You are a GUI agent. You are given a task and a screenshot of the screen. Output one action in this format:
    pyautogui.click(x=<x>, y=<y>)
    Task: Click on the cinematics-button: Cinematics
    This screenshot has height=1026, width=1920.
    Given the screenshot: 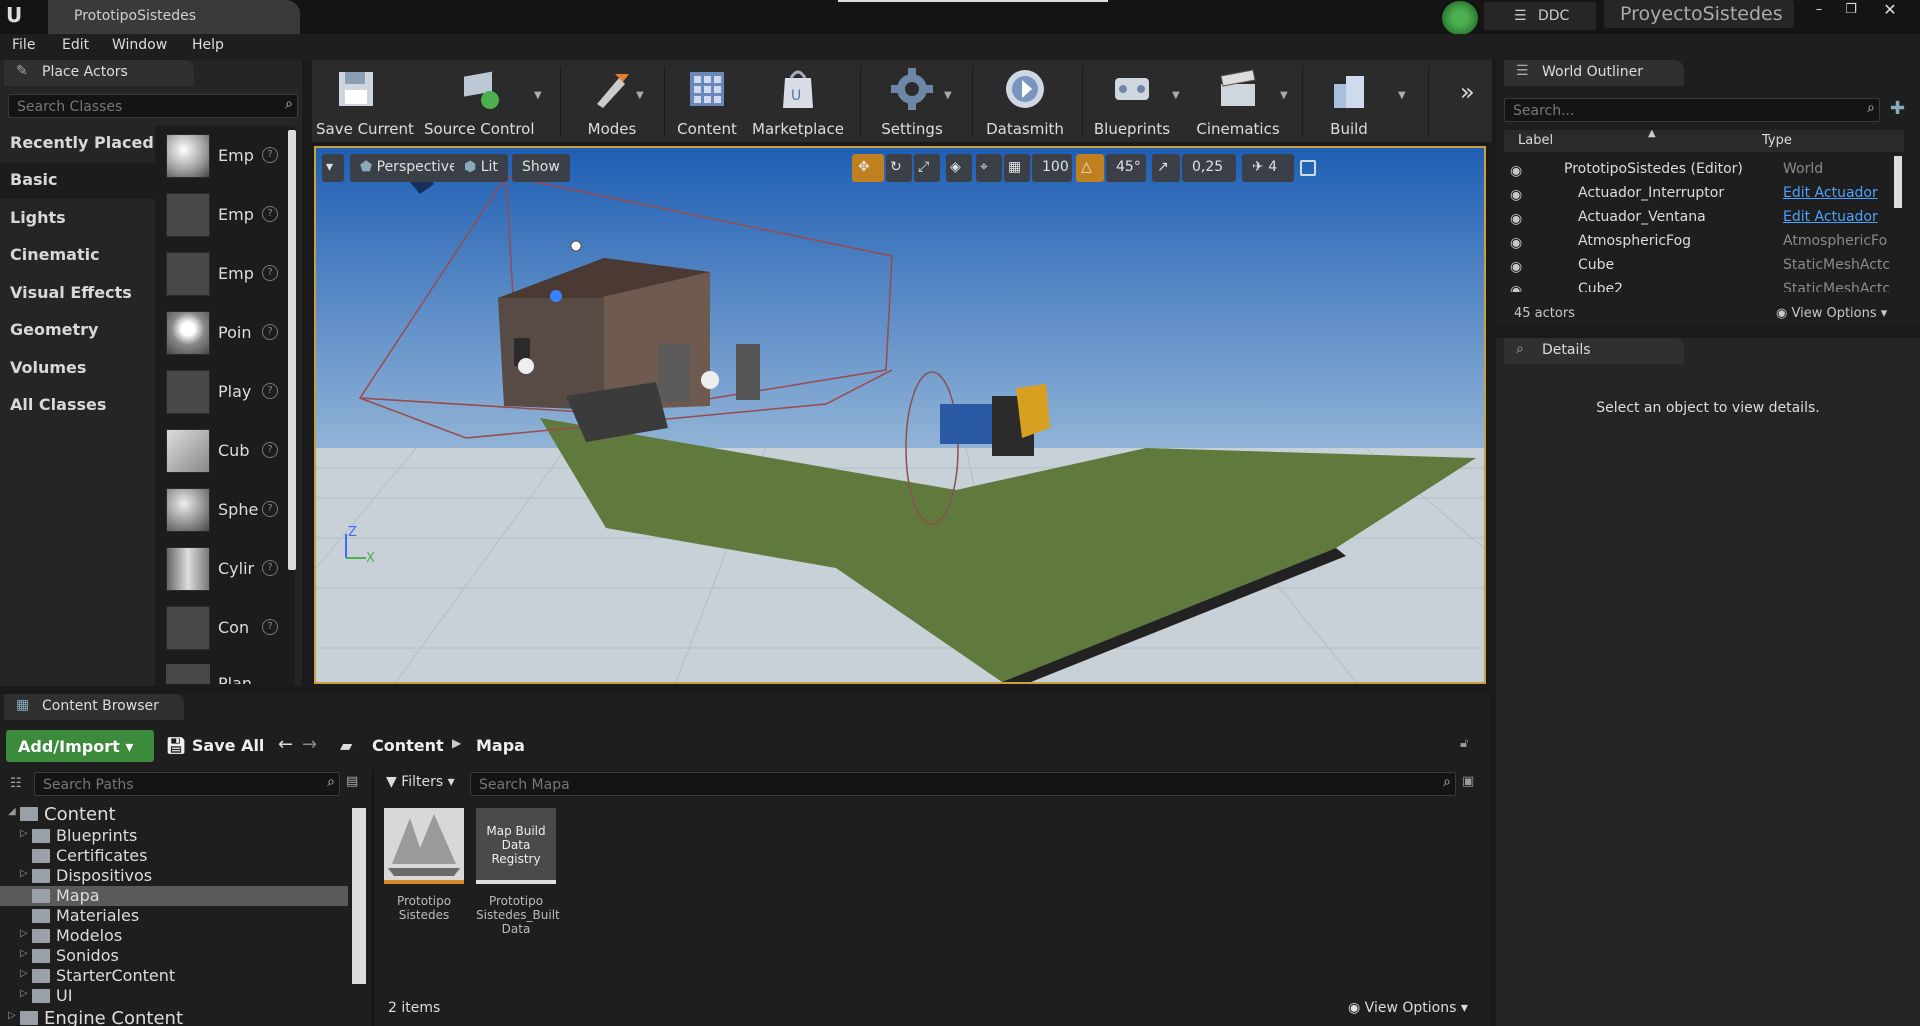 What is the action you would take?
    pyautogui.click(x=1238, y=101)
    